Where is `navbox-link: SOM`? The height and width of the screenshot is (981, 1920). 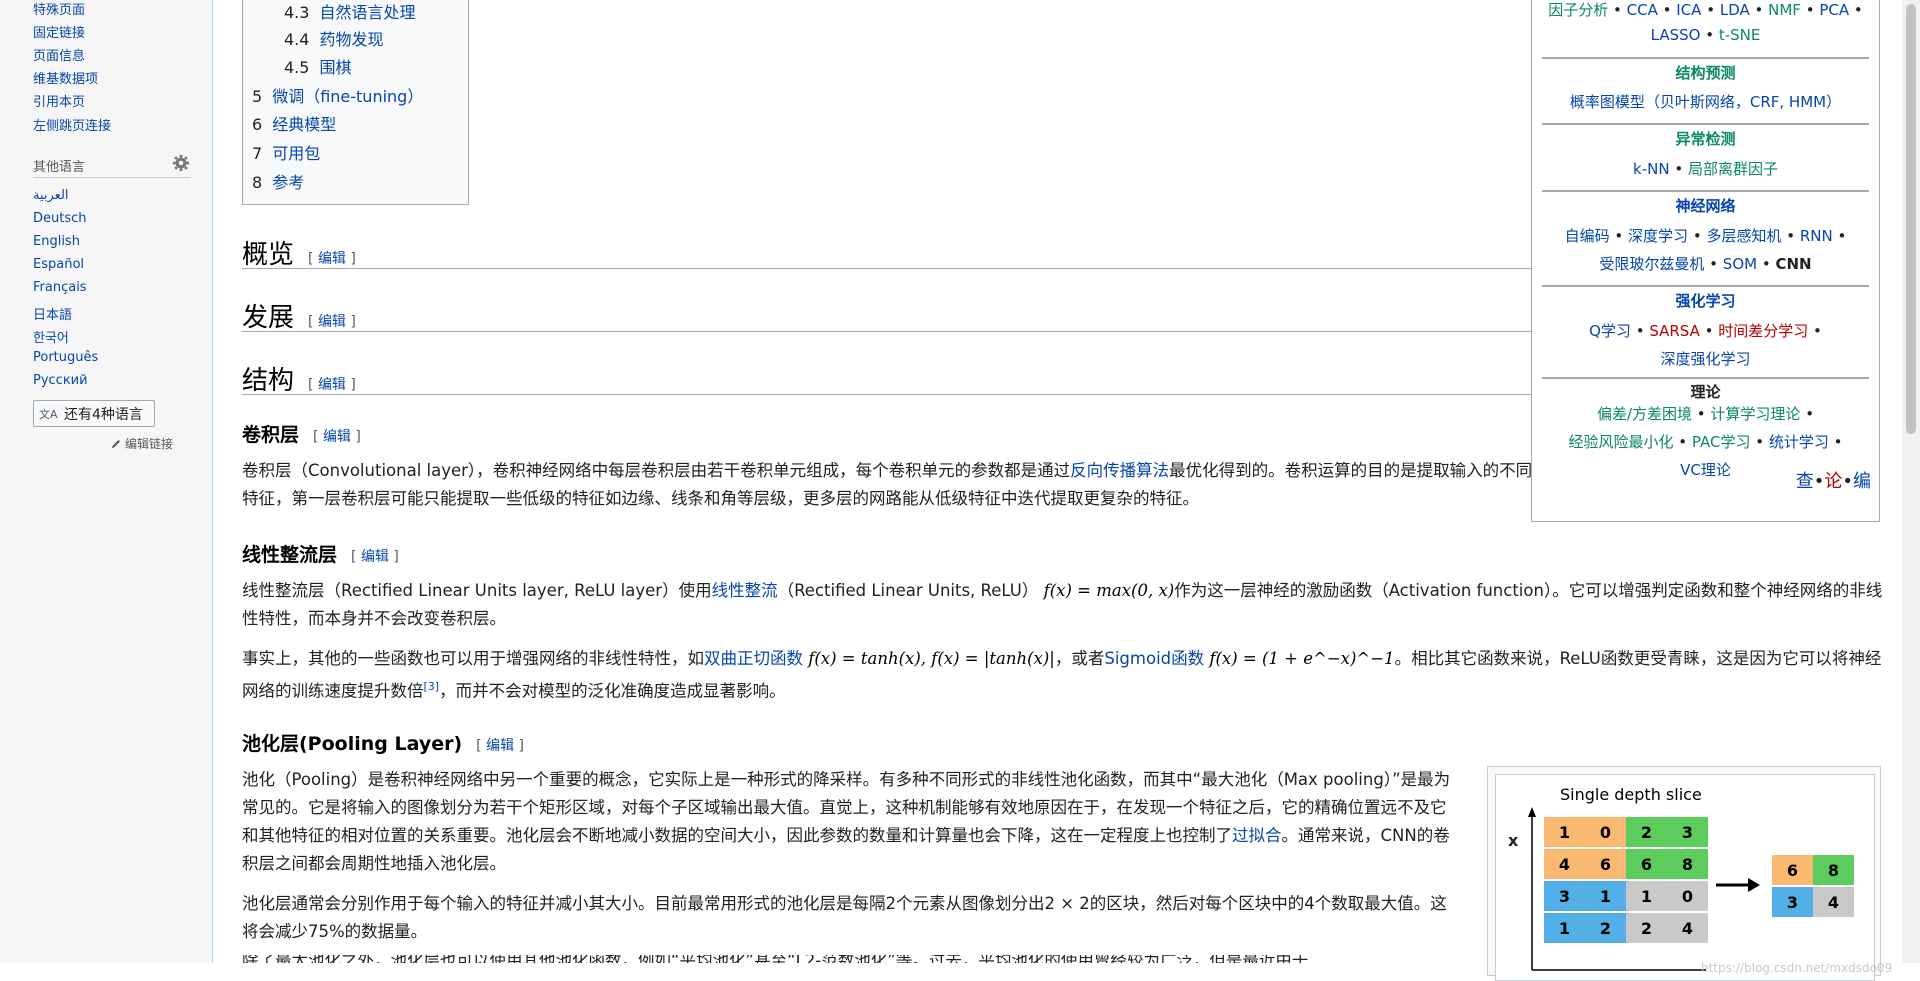
navbox-link: SOM is located at coordinates (1740, 264).